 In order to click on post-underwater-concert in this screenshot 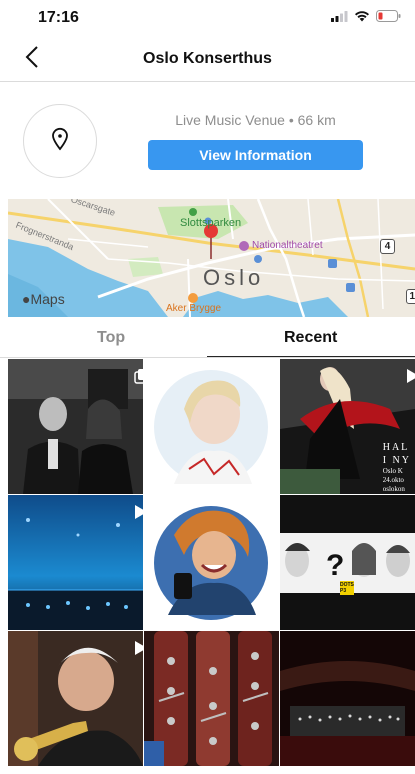, I will do `click(75, 562)`.